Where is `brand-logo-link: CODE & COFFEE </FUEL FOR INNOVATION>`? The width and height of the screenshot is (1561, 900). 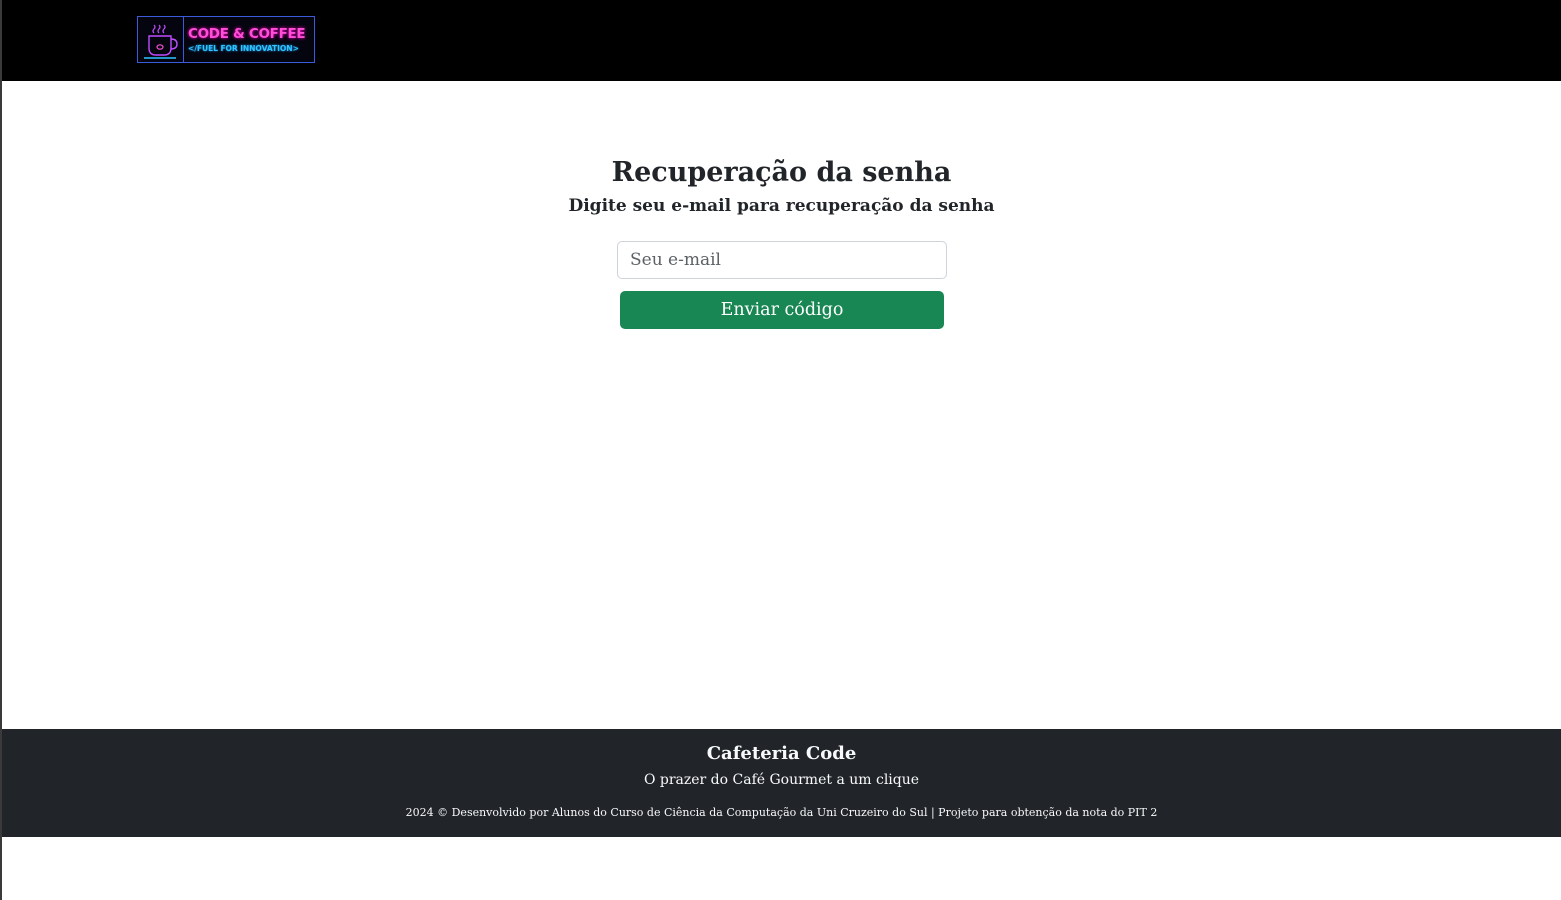 brand-logo-link: CODE & COFFEE </FUEL FOR INNOVATION> is located at coordinates (226, 39).